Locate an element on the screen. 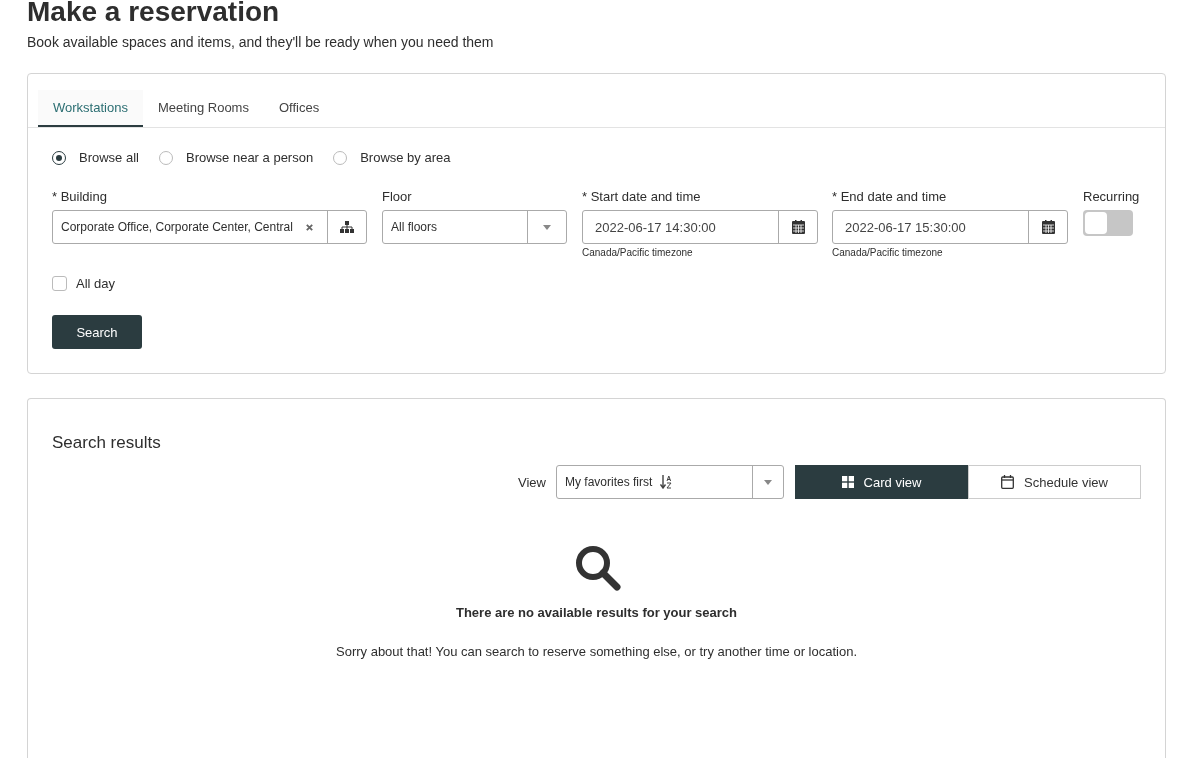 The image size is (1191, 758). date-time-field: 2022-06-17 15:30:00 is located at coordinates (950, 227).